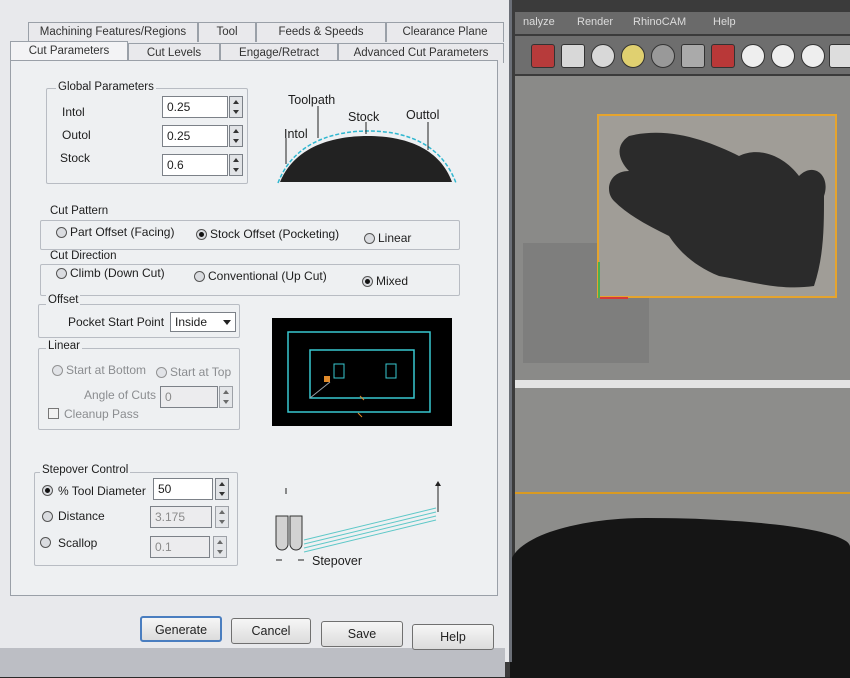 The width and height of the screenshot is (850, 678). Describe the element at coordinates (227, 322) in the screenshot. I see `chevron-down-icon` at that location.